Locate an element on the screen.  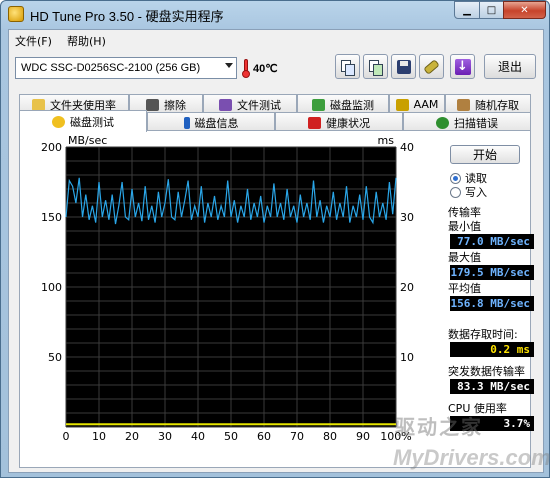
copy-text-icon is located at coordinates (348, 67).